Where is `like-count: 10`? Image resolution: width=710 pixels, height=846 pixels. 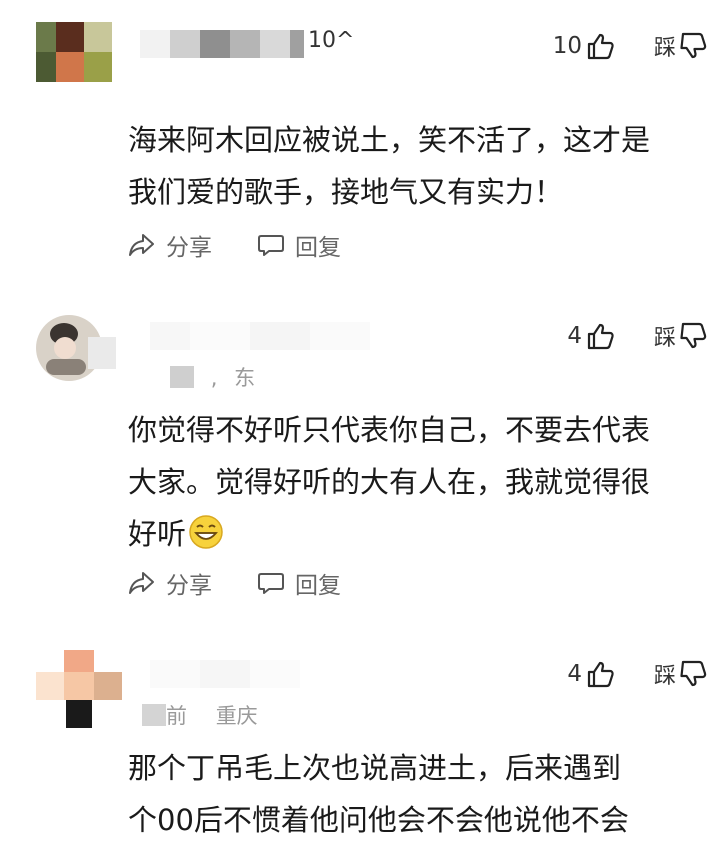 like-count: 10 is located at coordinates (567, 46).